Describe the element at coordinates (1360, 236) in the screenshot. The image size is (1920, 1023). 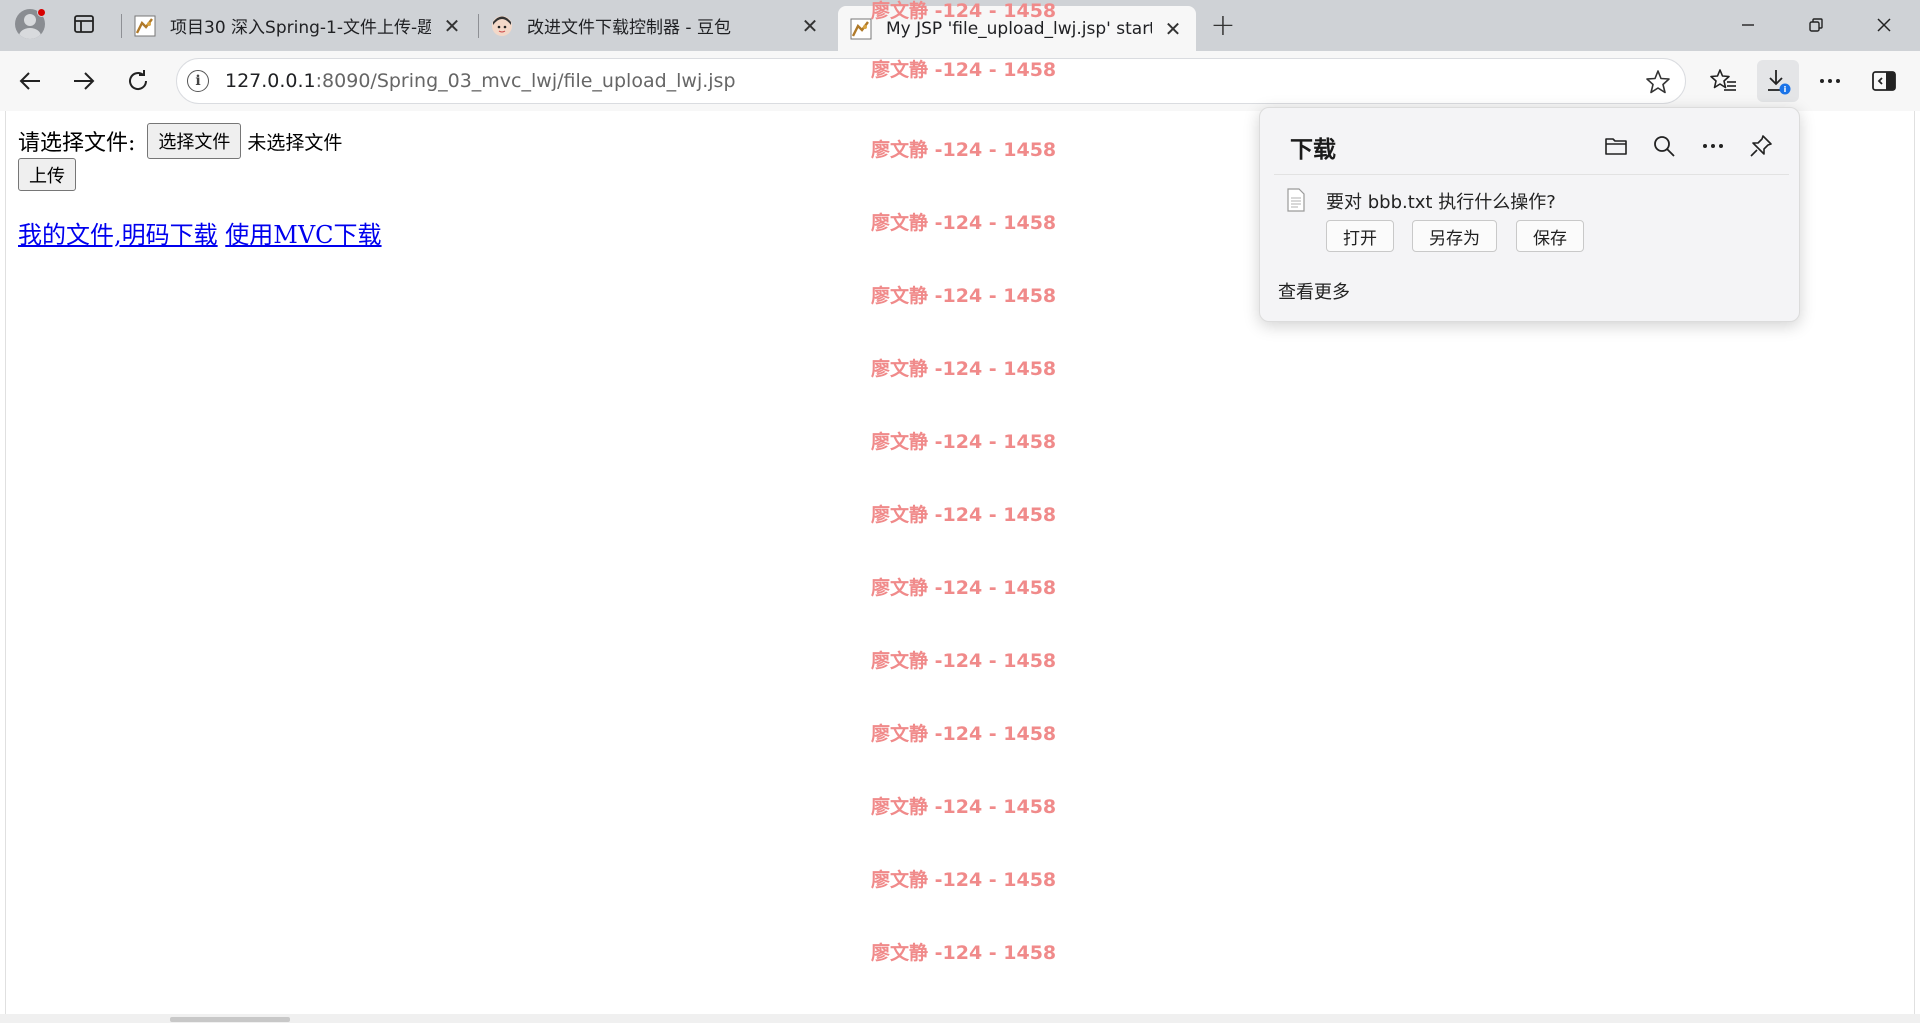
I see `open-button: 打开` at that location.